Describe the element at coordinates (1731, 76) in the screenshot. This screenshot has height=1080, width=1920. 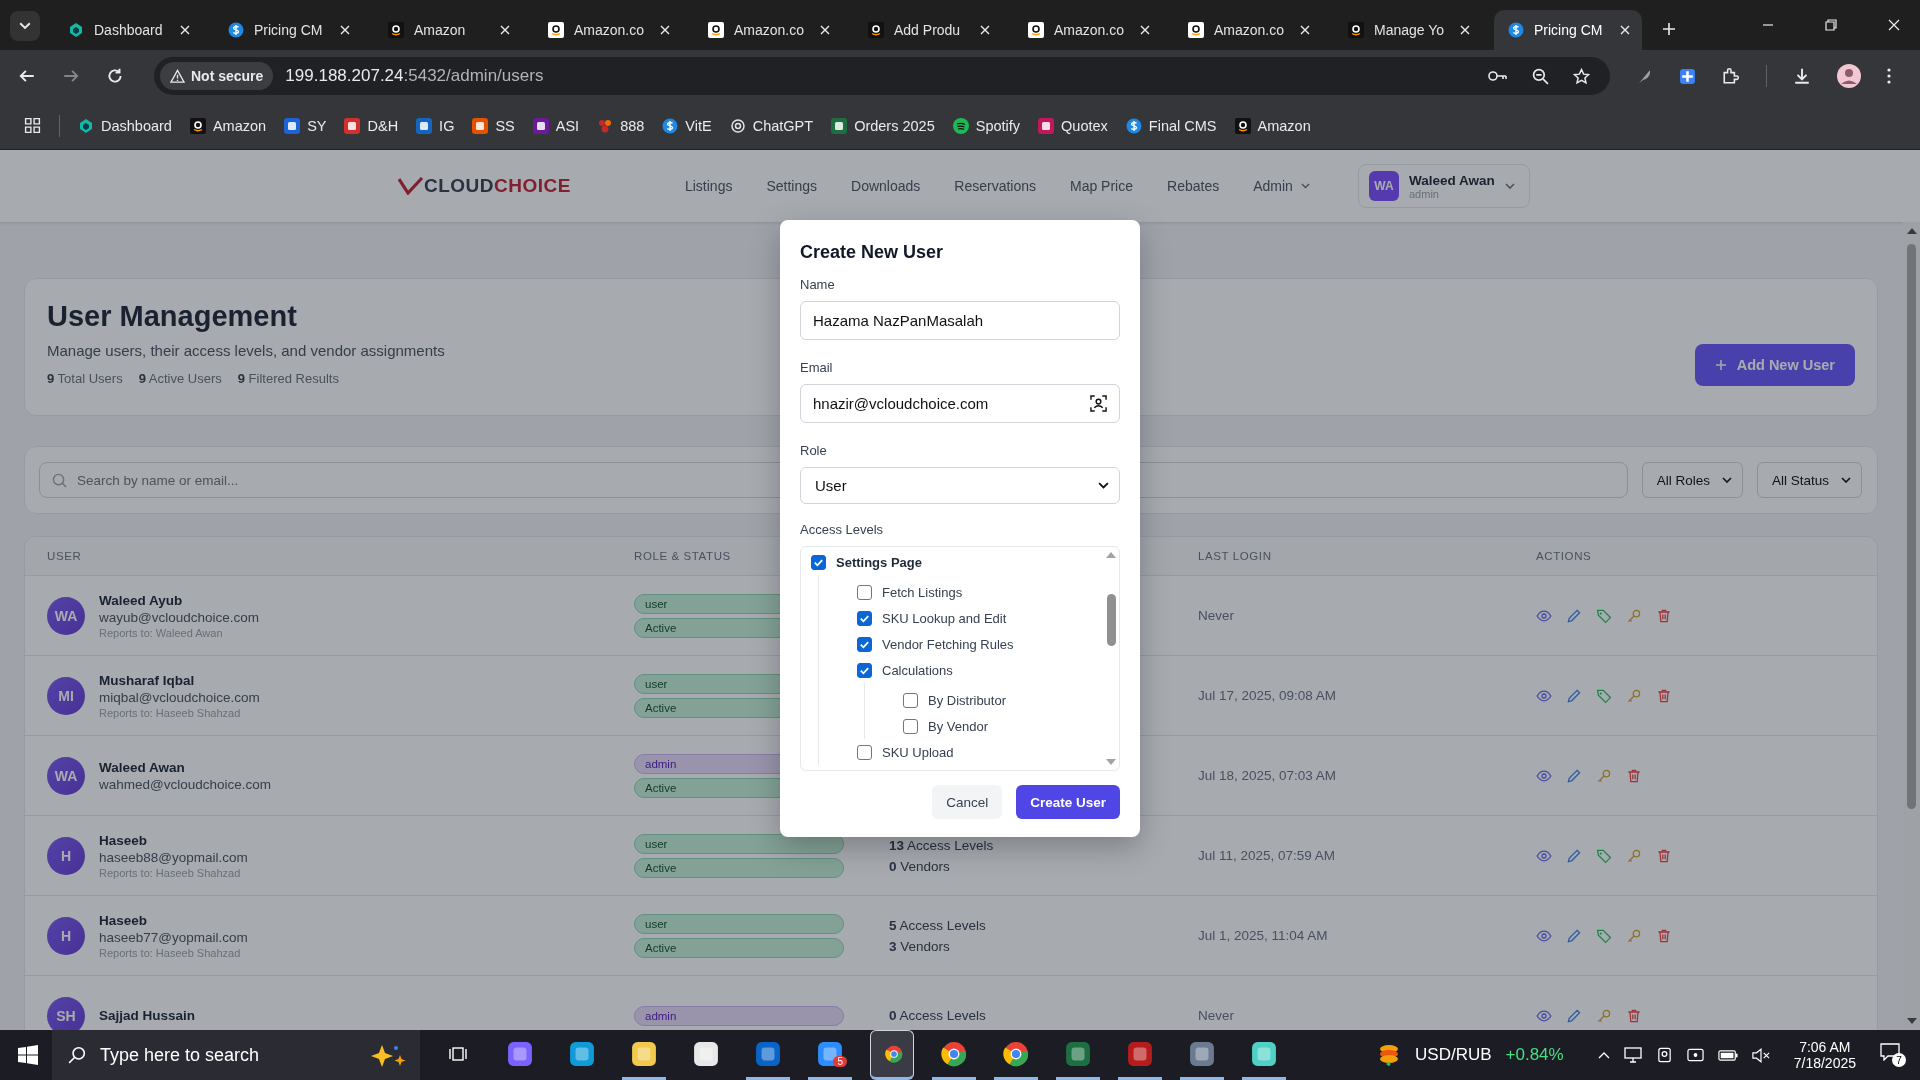
I see `extensions-icon` at that location.